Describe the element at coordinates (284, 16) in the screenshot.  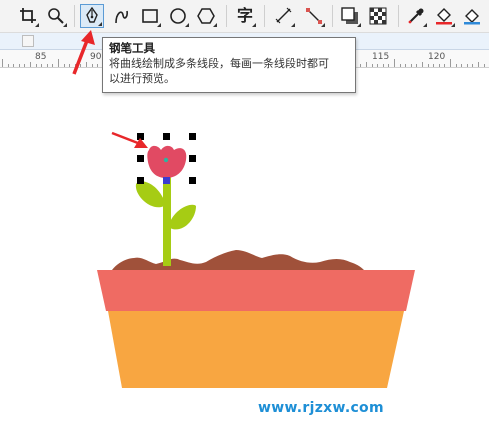
I see `dimension-tool-button` at that location.